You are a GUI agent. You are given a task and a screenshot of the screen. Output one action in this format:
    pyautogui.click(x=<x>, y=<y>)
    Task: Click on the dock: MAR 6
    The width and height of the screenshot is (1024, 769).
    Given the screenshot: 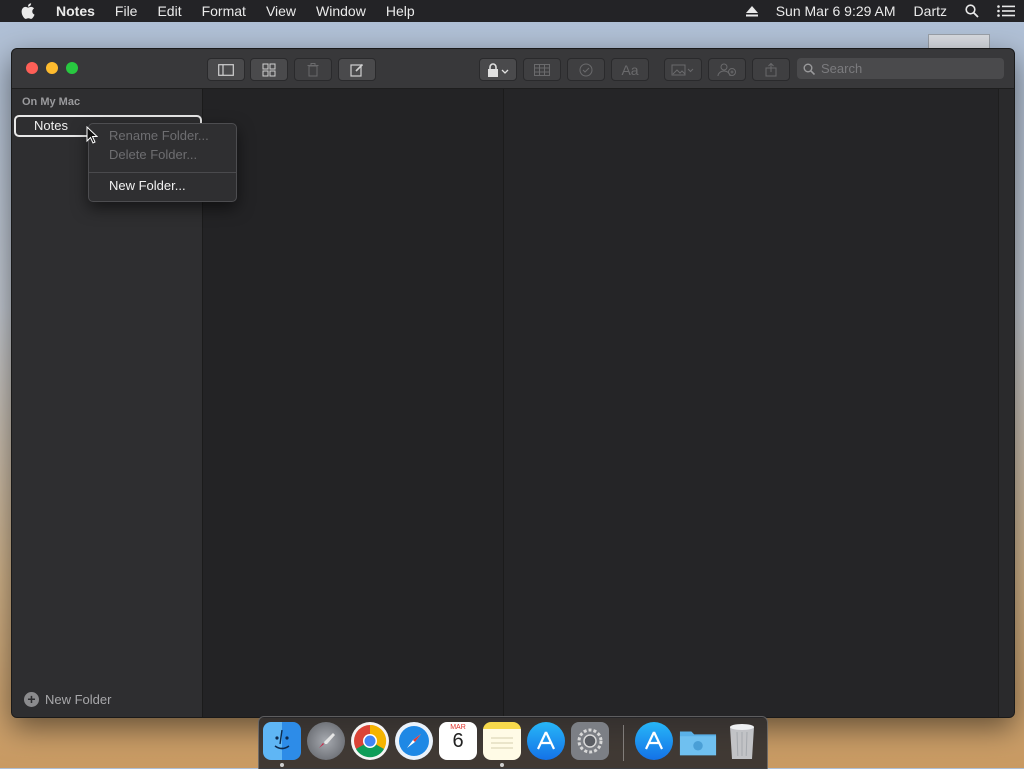 What is the action you would take?
    pyautogui.click(x=513, y=742)
    